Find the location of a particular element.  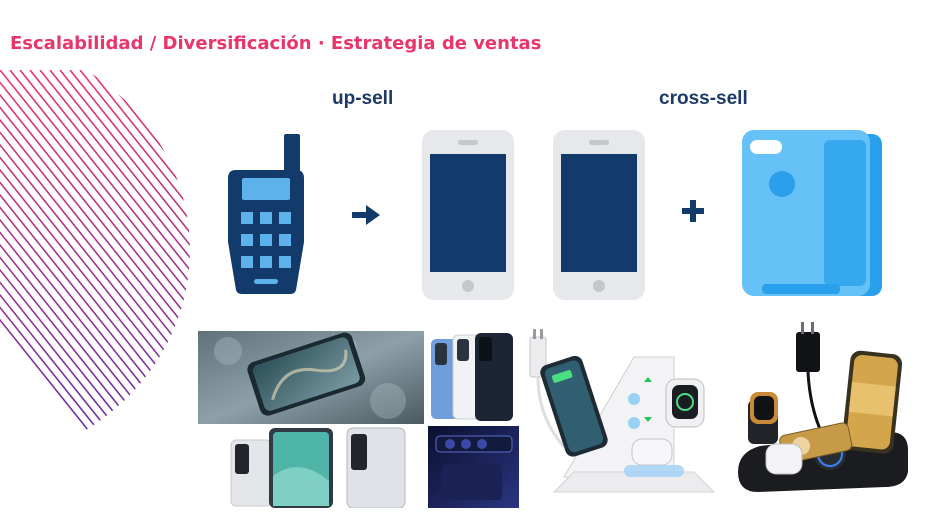

wireless-charger-stand-photo is located at coordinates (624, 417).